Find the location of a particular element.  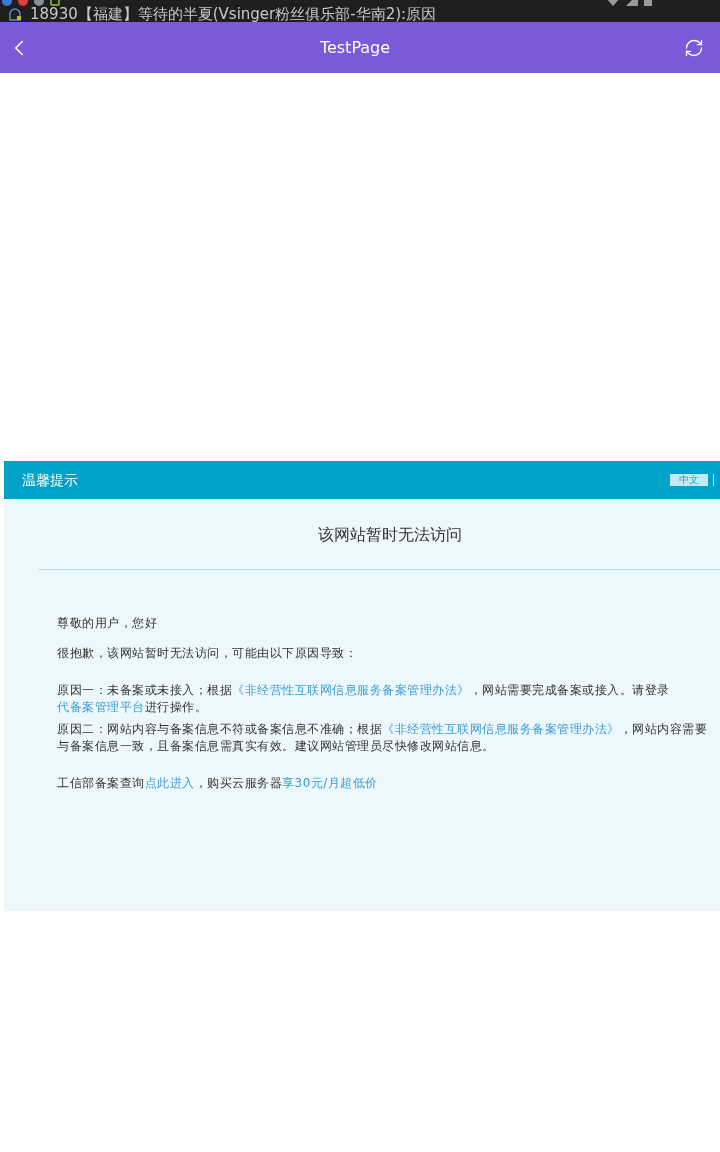

text-link: 点此进入 is located at coordinates (169, 783).